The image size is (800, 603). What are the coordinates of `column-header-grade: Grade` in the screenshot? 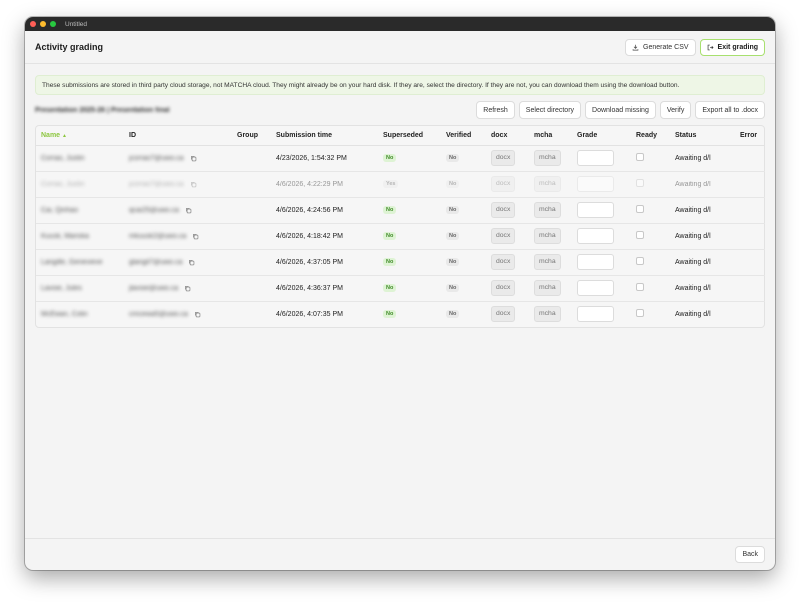 It's located at (601, 136).